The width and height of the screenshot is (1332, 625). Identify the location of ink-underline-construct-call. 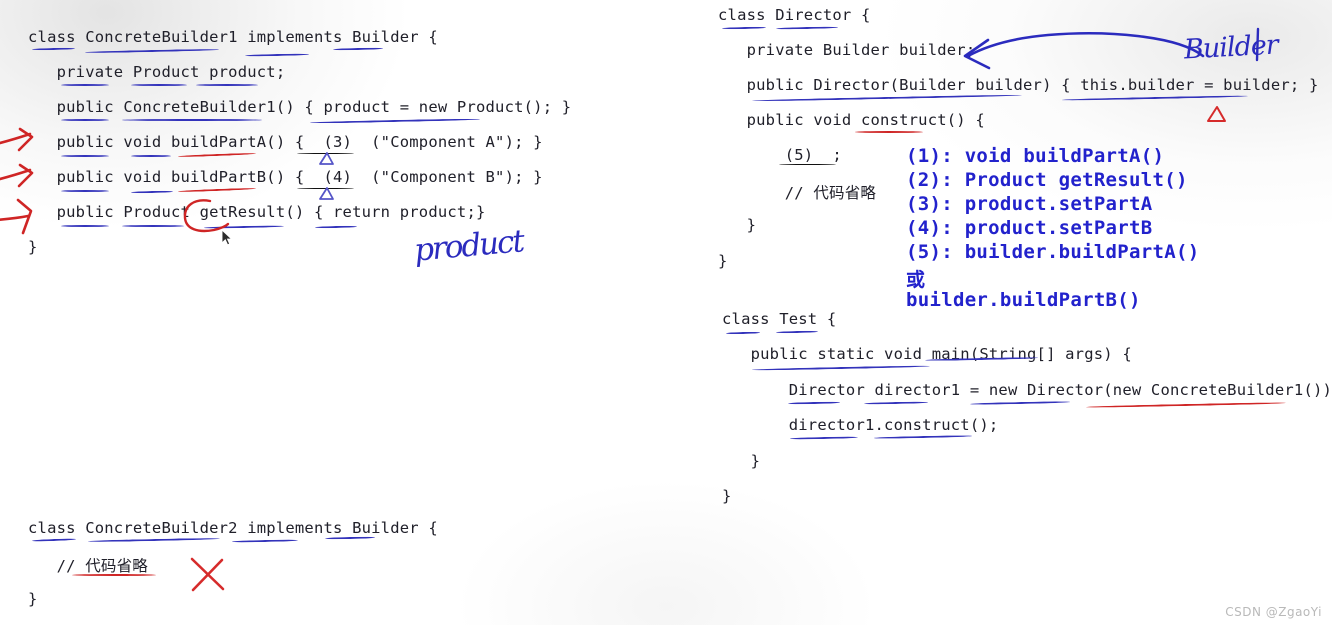
(923, 437).